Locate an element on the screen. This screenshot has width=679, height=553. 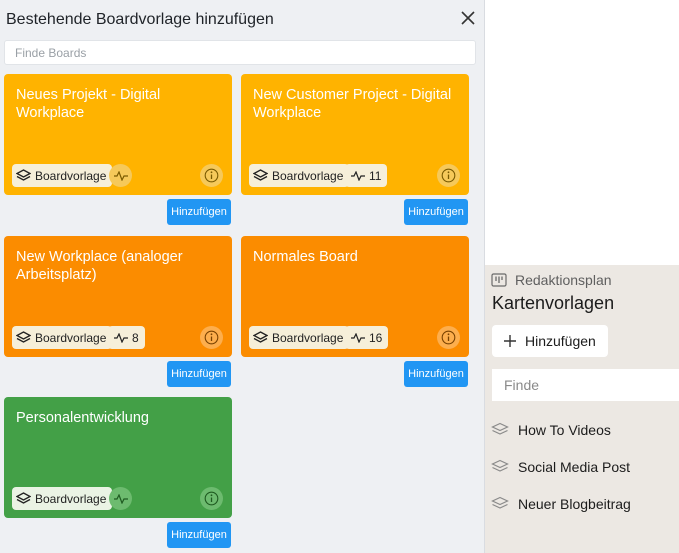
board-title: New Customer Project - Digital Workplace is located at coordinates (352, 104).